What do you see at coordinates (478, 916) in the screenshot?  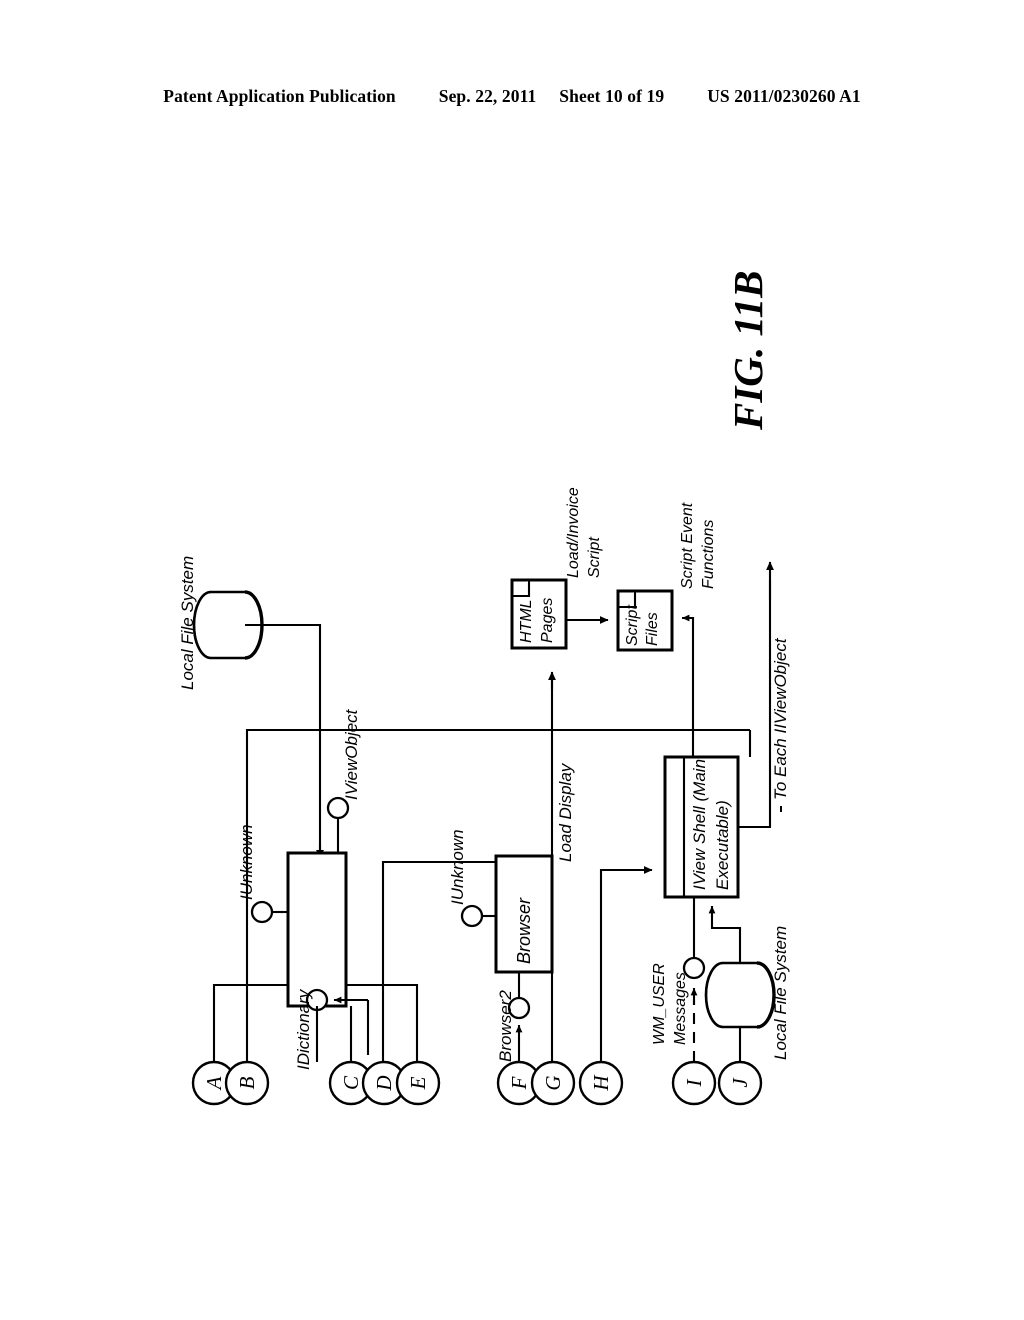 I see `iunknown-browser-interface` at bounding box center [478, 916].